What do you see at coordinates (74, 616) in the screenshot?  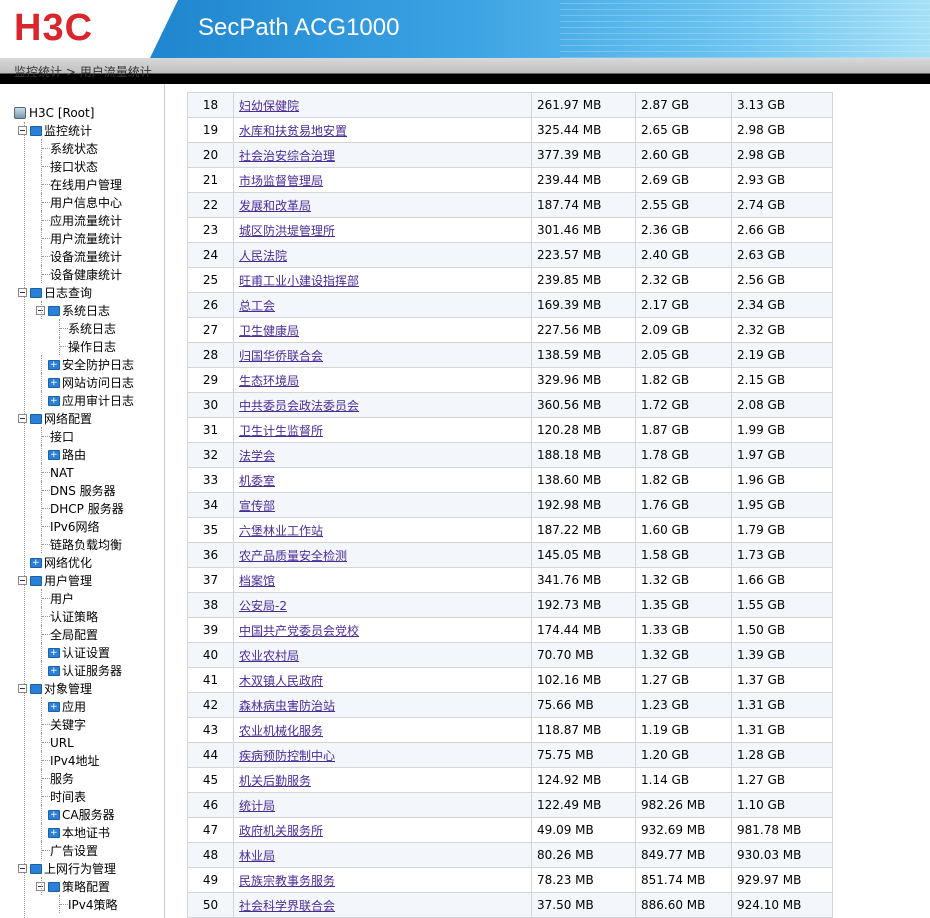 I see `tree-item-label: 认证策略` at bounding box center [74, 616].